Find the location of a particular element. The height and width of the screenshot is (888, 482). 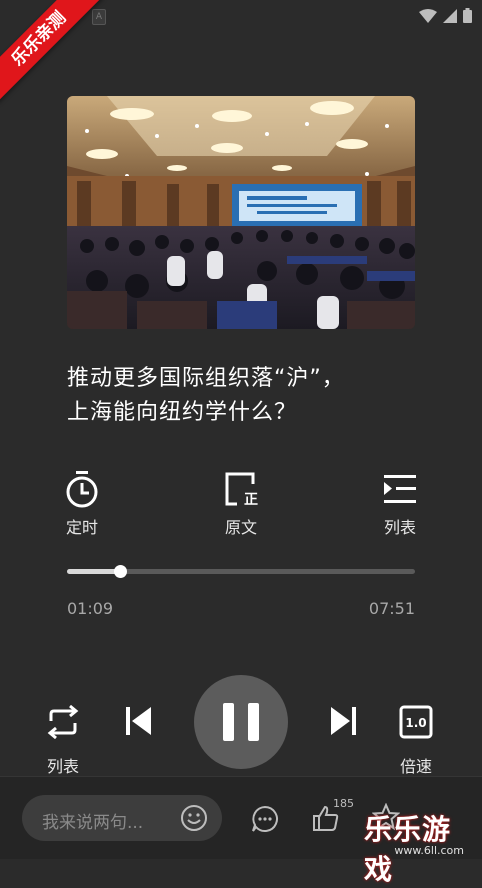

article-title-line-1: 推动更多国际组织落“沪”， is located at coordinates (206, 378).